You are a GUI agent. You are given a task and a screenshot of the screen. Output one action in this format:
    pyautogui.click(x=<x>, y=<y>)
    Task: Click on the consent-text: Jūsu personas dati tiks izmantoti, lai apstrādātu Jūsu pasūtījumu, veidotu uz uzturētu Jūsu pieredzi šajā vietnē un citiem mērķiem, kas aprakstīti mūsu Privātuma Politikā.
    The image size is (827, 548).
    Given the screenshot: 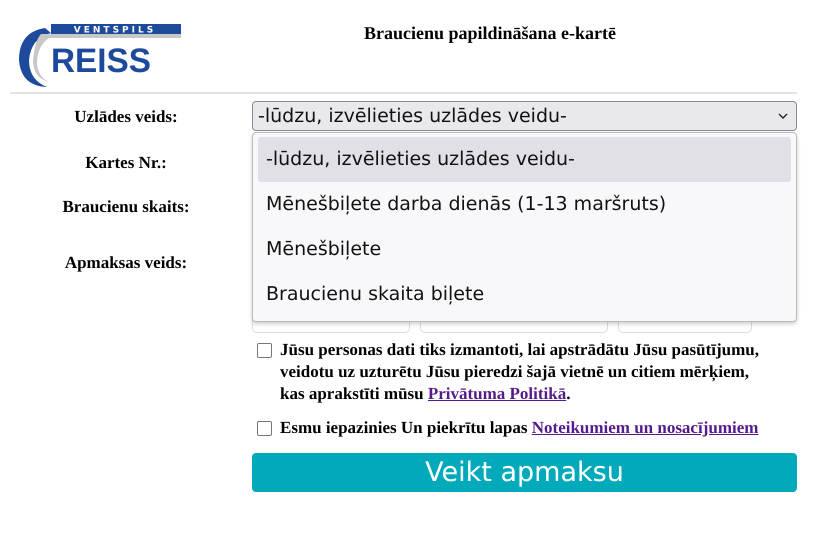 What is the action you would take?
    pyautogui.click(x=520, y=372)
    